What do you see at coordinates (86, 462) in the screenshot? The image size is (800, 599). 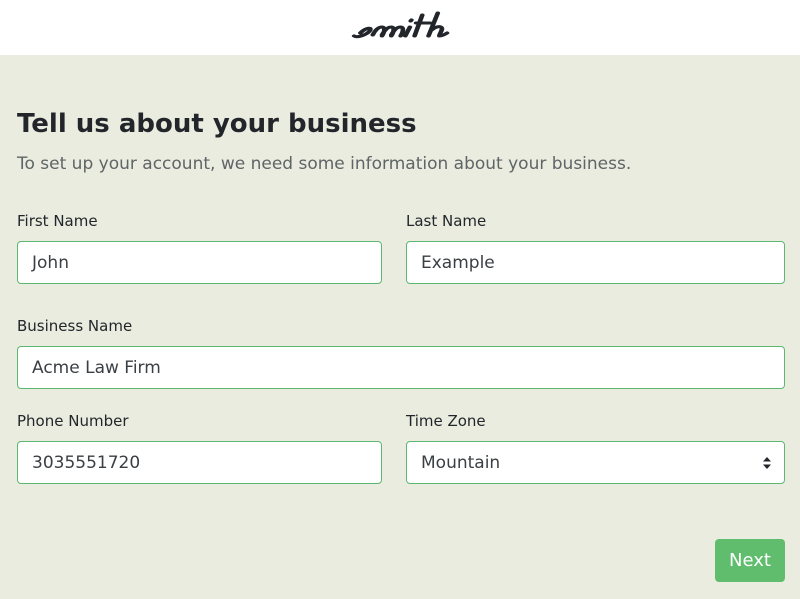 I see `phone-number-value: 3035551720` at bounding box center [86, 462].